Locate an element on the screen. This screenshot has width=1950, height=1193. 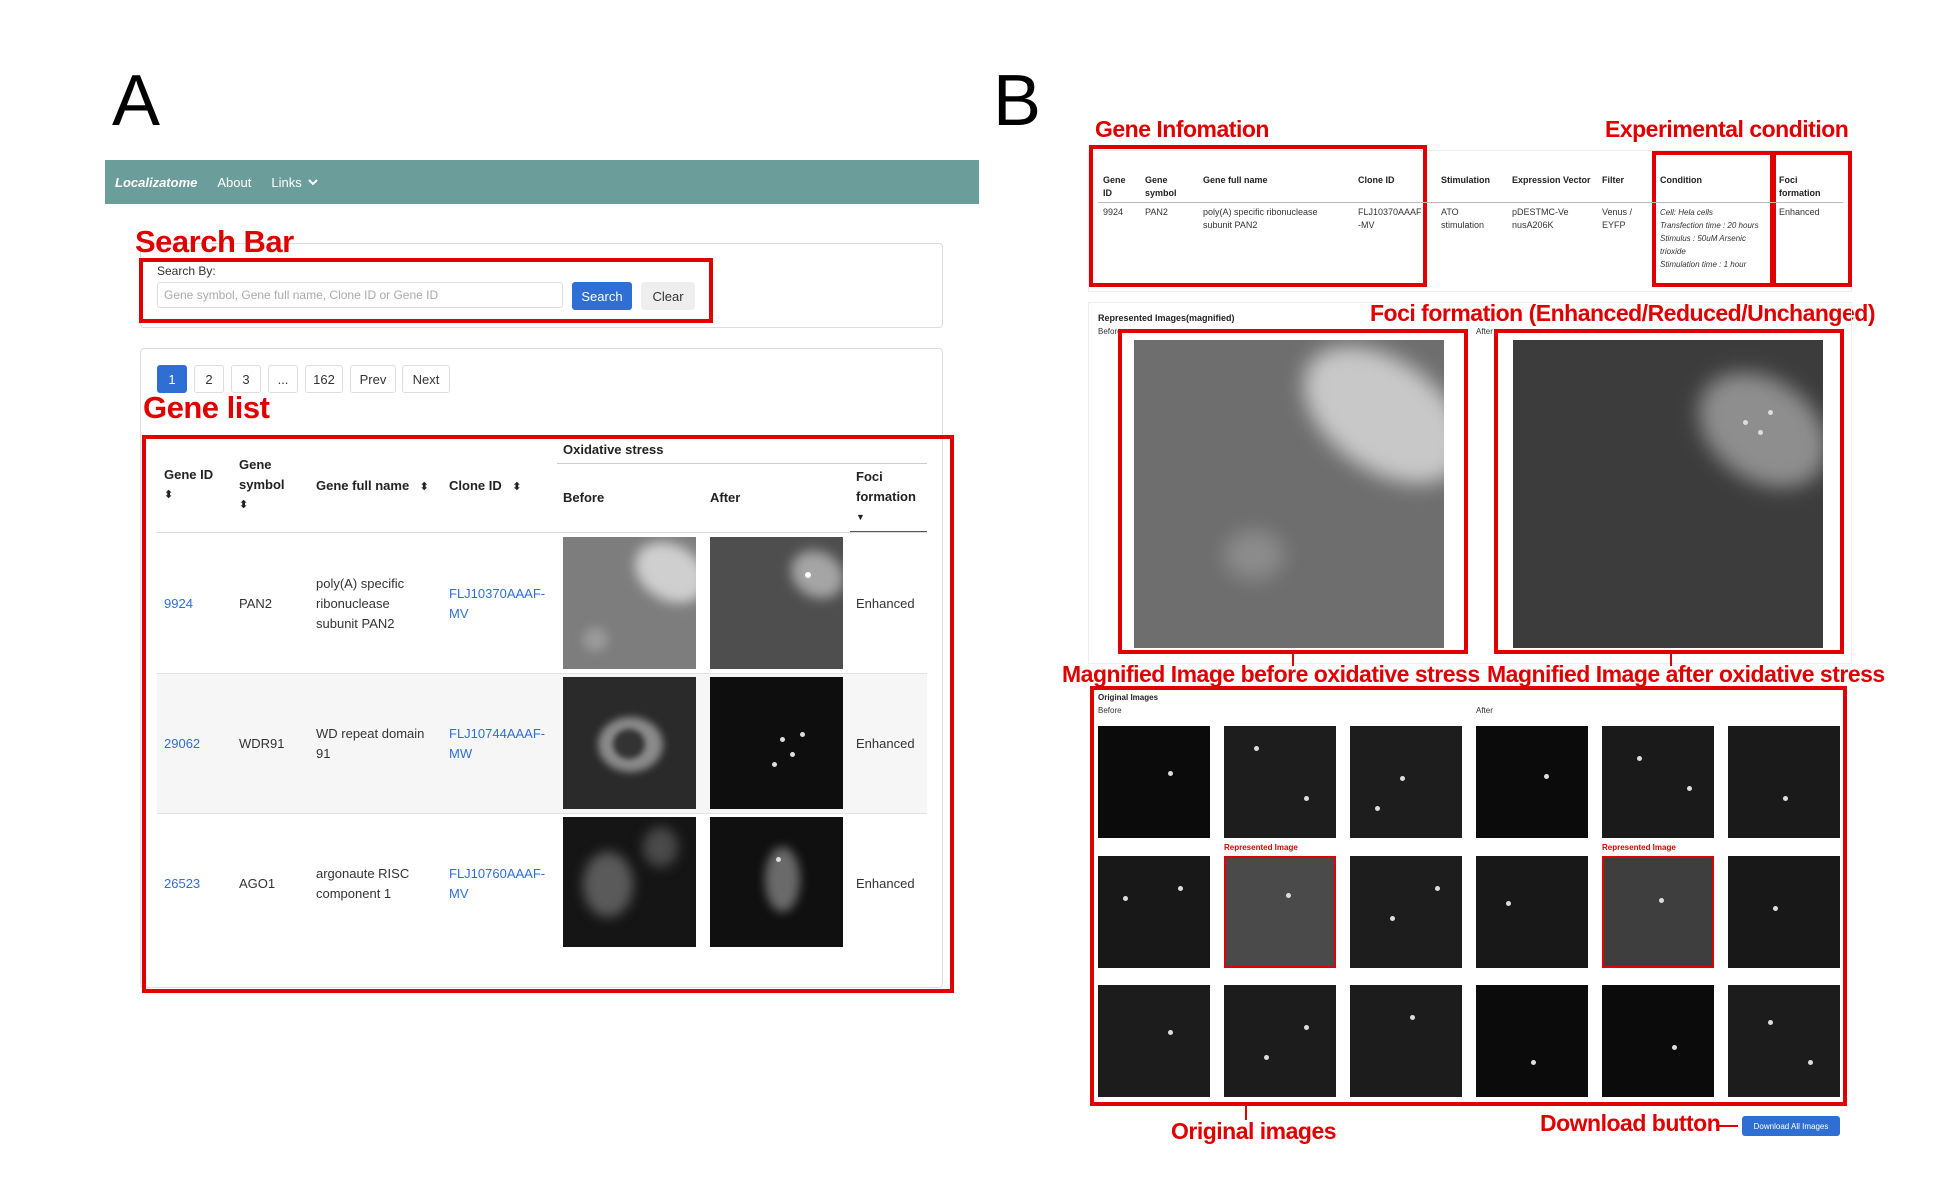
col-header-foci: Foci formation ▼ is located at coordinates (896, 497).